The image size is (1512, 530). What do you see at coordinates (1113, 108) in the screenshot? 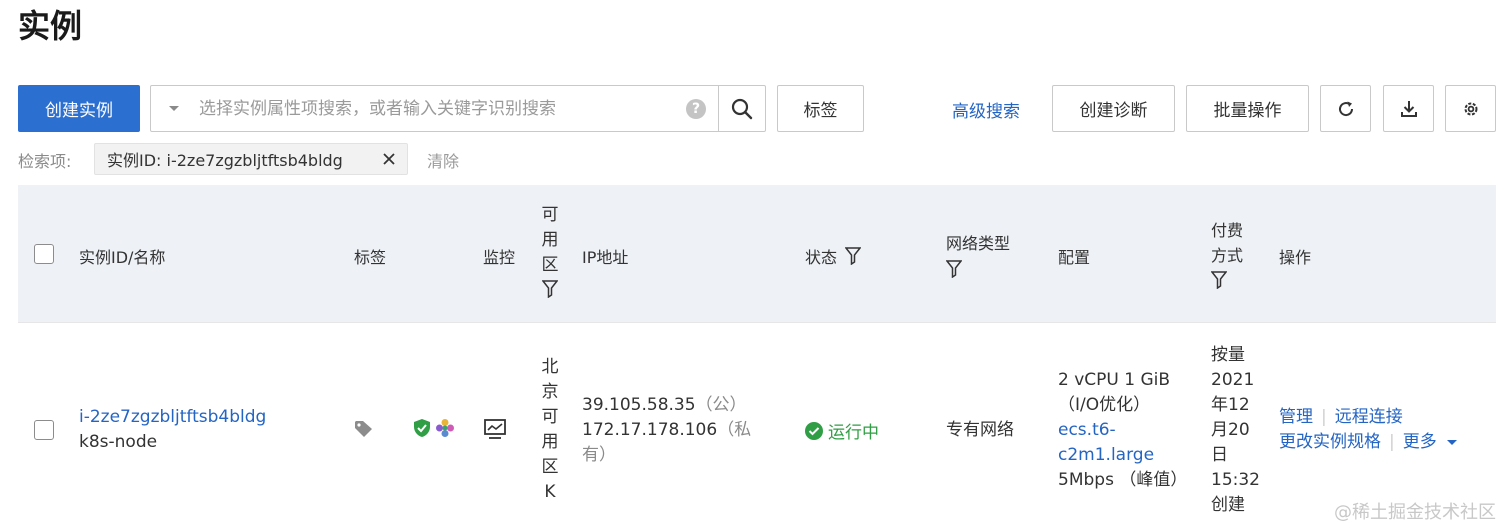
I see `create-diagnosis-button: 创建诊断` at bounding box center [1113, 108].